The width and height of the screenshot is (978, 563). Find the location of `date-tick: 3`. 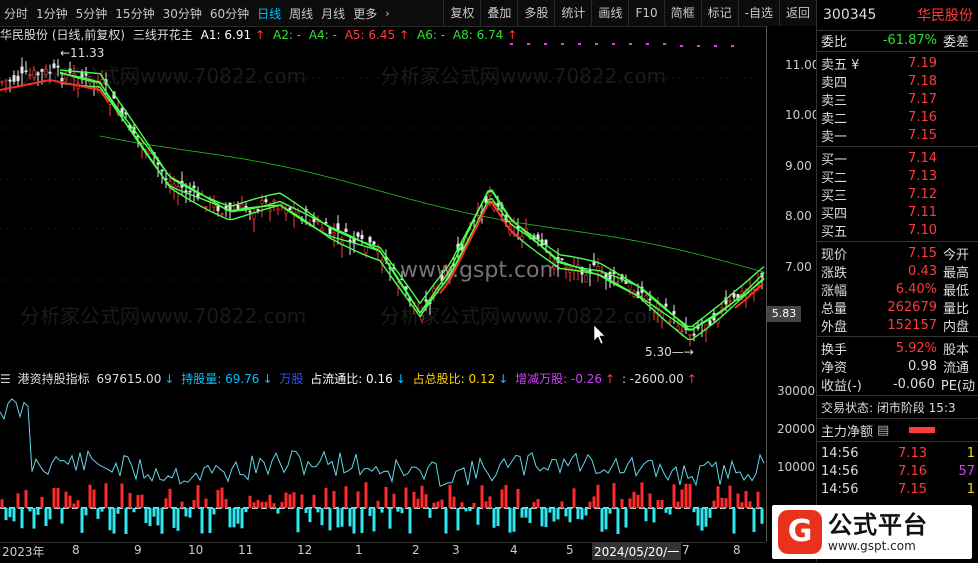

date-tick: 3 is located at coordinates (456, 550).